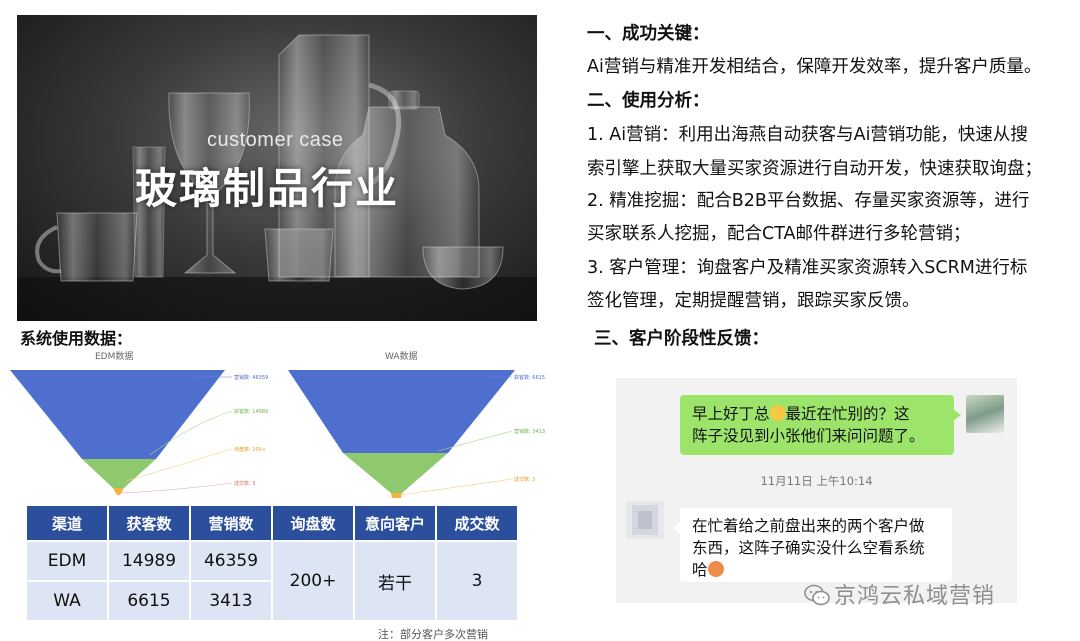  I want to click on chat-msg1-text-c: 阵子没见到小张他们来问问题了。, so click(808, 436).